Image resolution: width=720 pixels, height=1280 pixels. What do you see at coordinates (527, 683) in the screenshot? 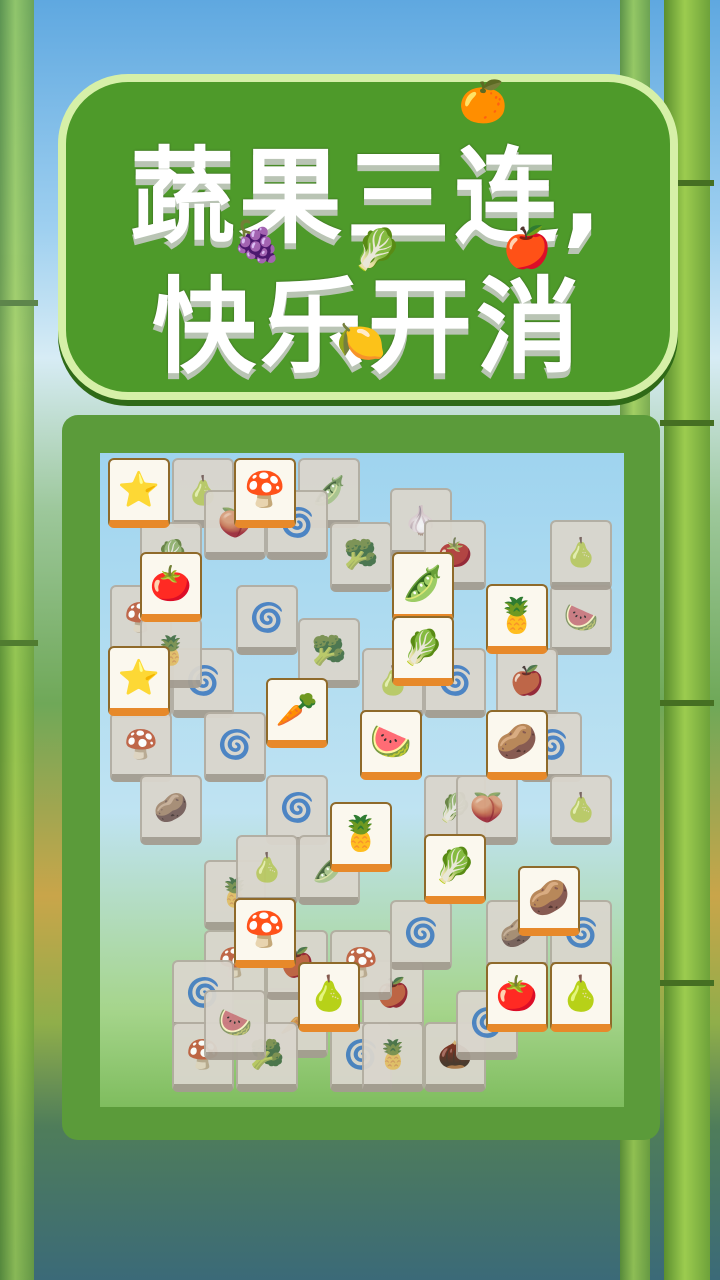
I see `tile-covered-apple-icon: 🍎` at bounding box center [527, 683].